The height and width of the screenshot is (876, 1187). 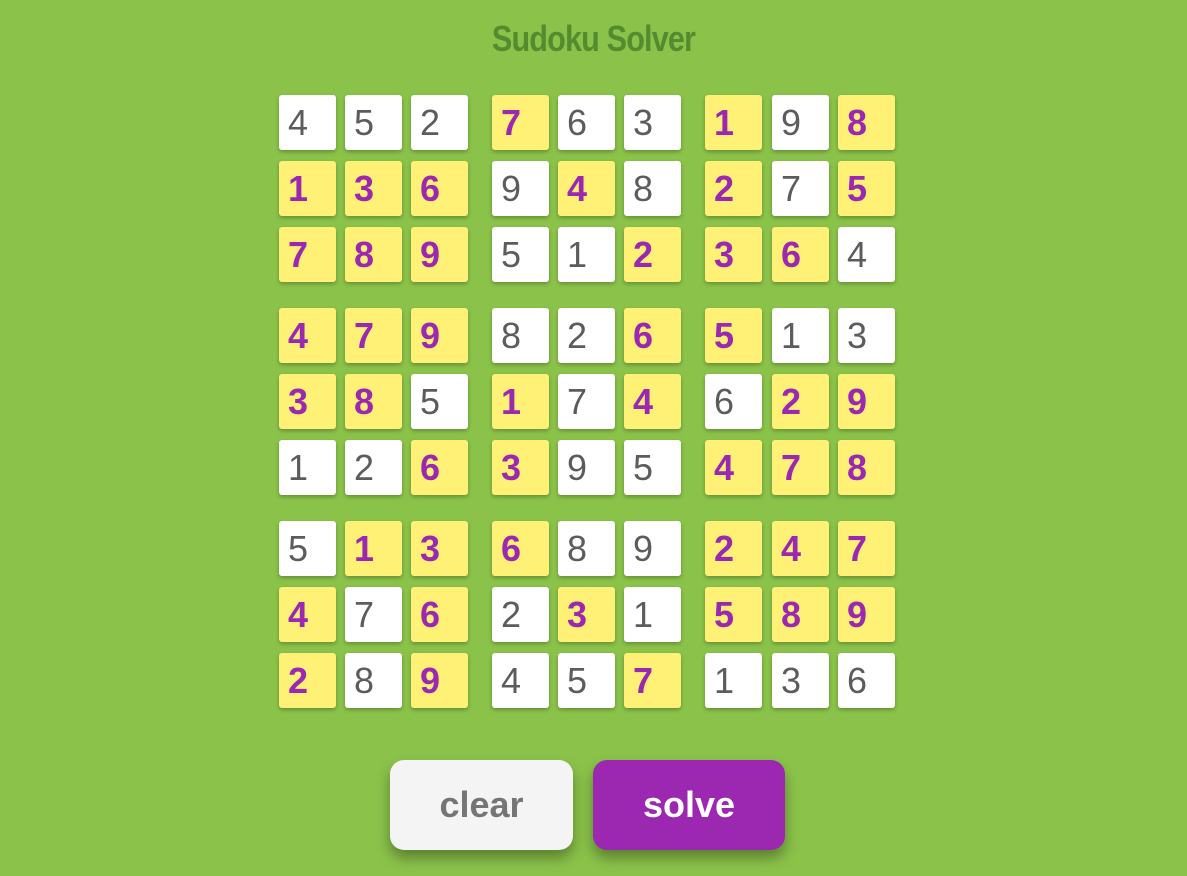 I want to click on sudoku-cell-r8-c7: 5, so click(x=733, y=614).